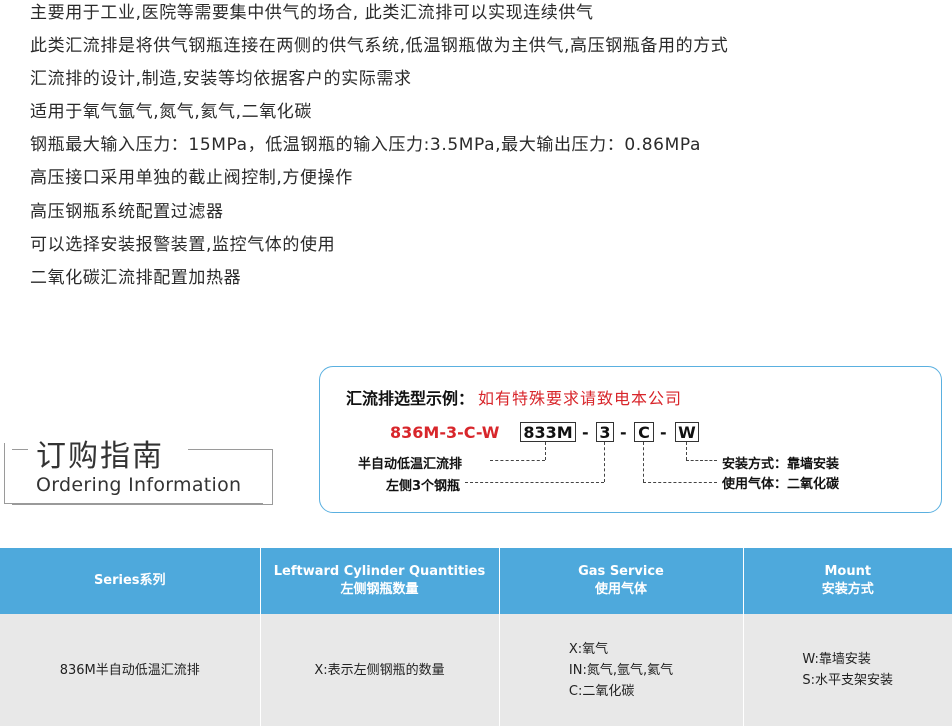 The image size is (952, 726). I want to click on guide-title-en: Ordering Information, so click(141, 485).